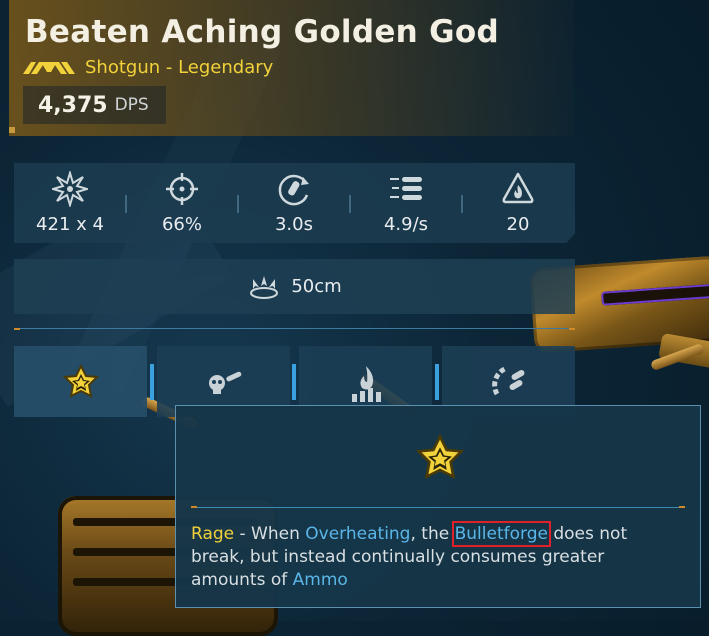 The height and width of the screenshot is (636, 709). What do you see at coordinates (270, 534) in the screenshot?
I see `tooltip-text: - When` at bounding box center [270, 534].